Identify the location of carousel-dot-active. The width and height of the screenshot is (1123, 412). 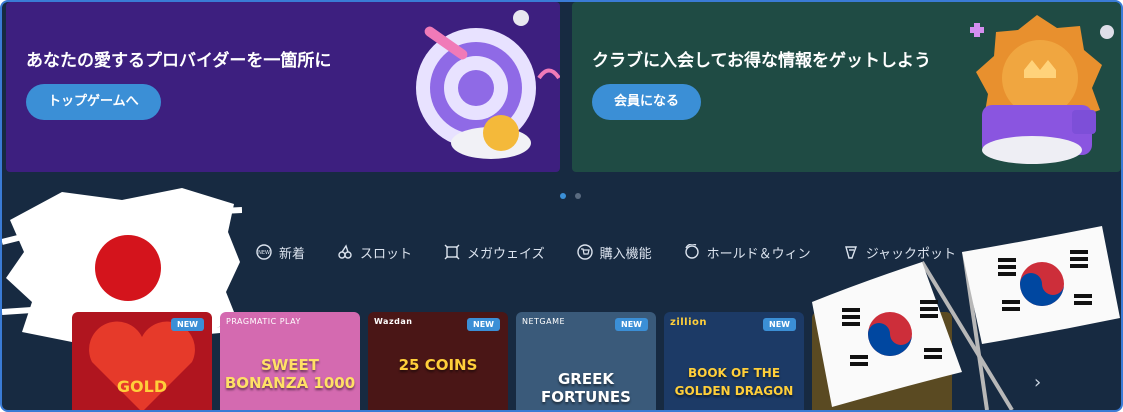
(563, 196).